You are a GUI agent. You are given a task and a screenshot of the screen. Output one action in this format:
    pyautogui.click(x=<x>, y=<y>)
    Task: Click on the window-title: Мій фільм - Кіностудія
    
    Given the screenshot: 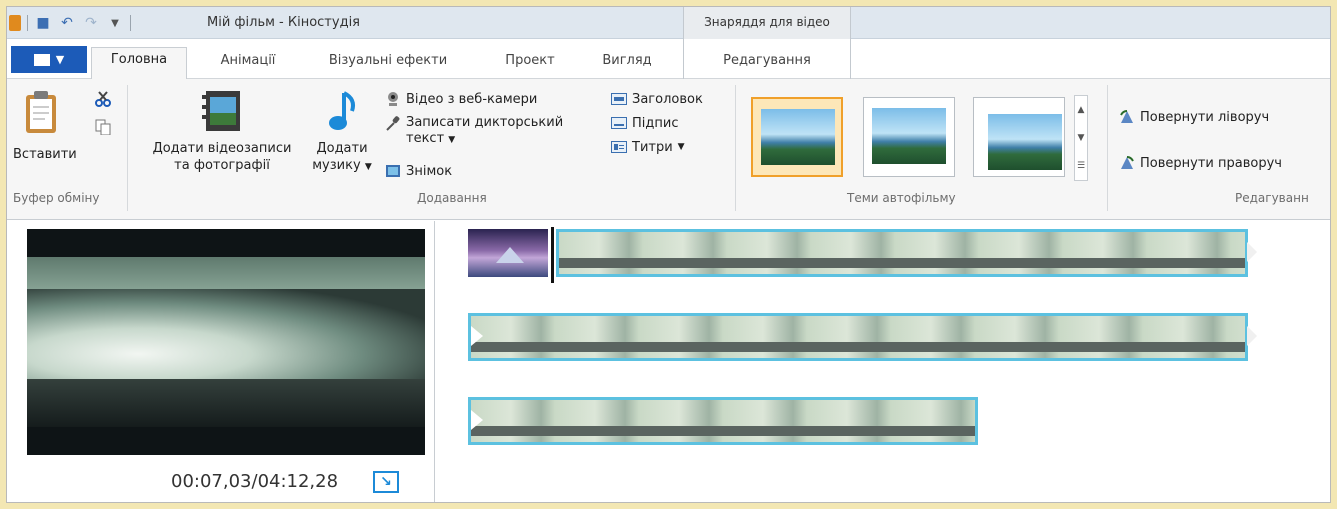 What is the action you would take?
    pyautogui.click(x=283, y=22)
    